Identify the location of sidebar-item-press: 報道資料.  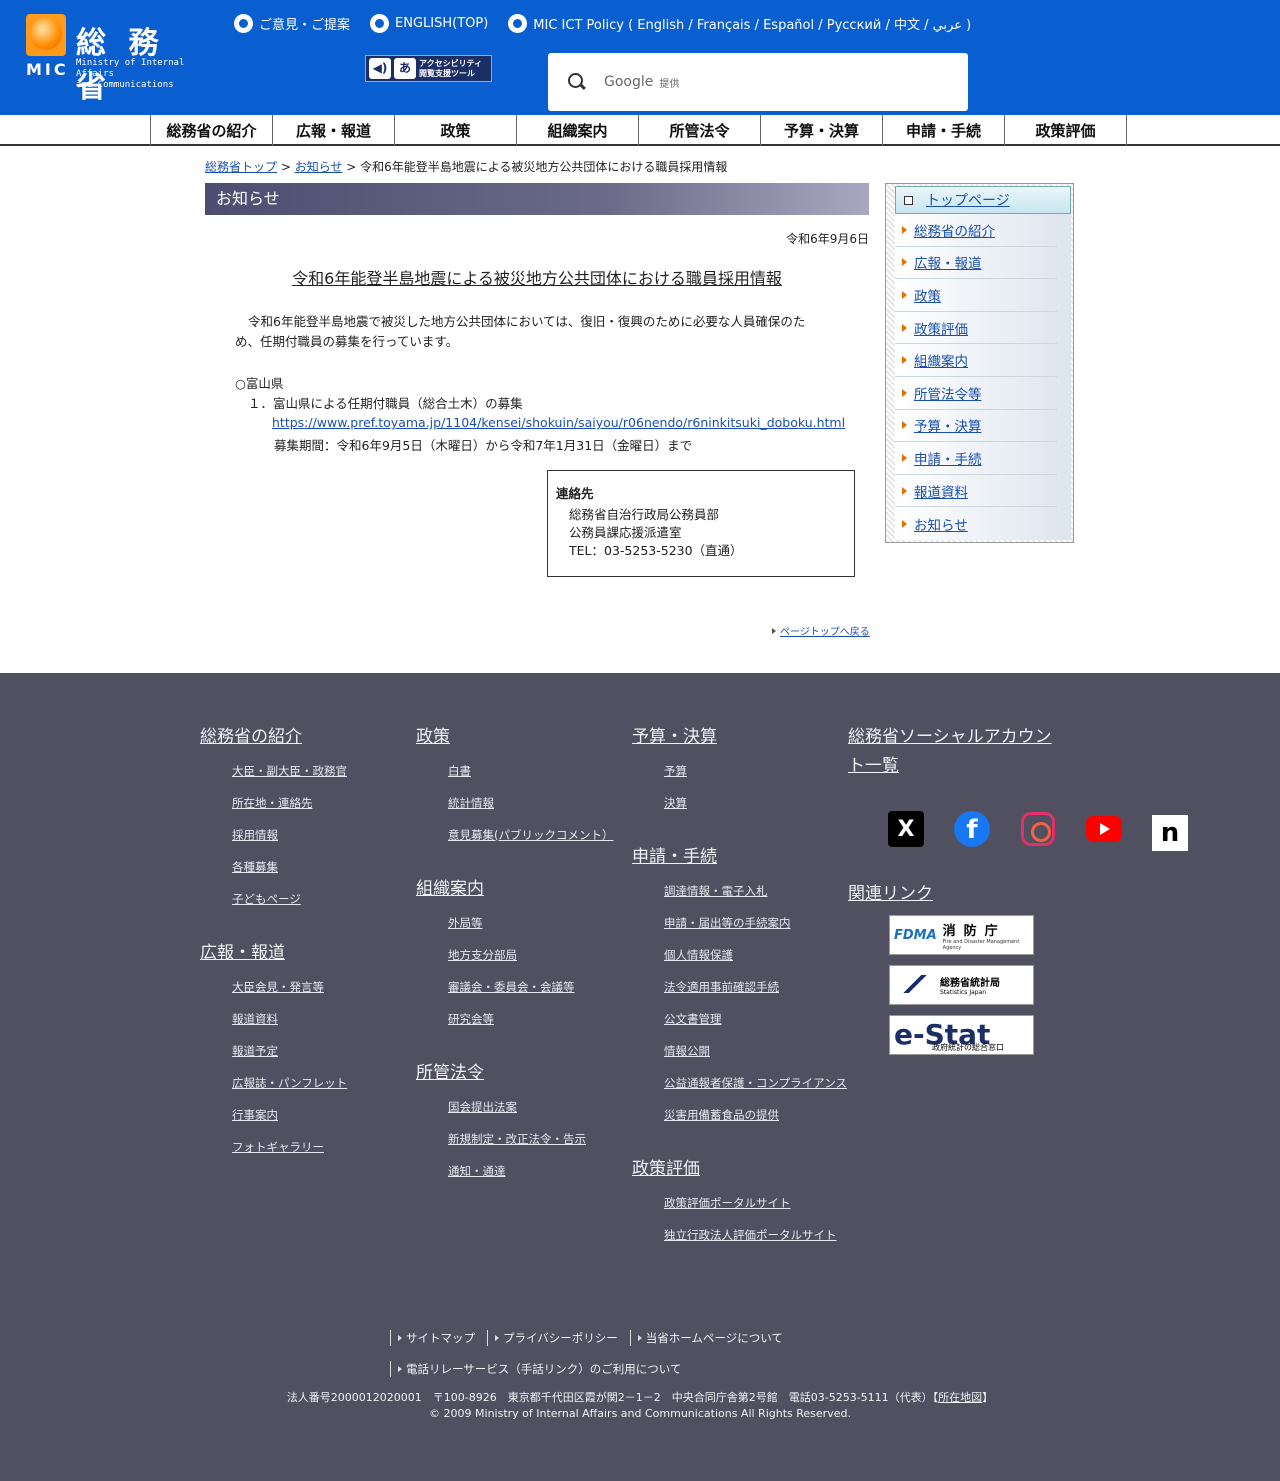
(976, 491).